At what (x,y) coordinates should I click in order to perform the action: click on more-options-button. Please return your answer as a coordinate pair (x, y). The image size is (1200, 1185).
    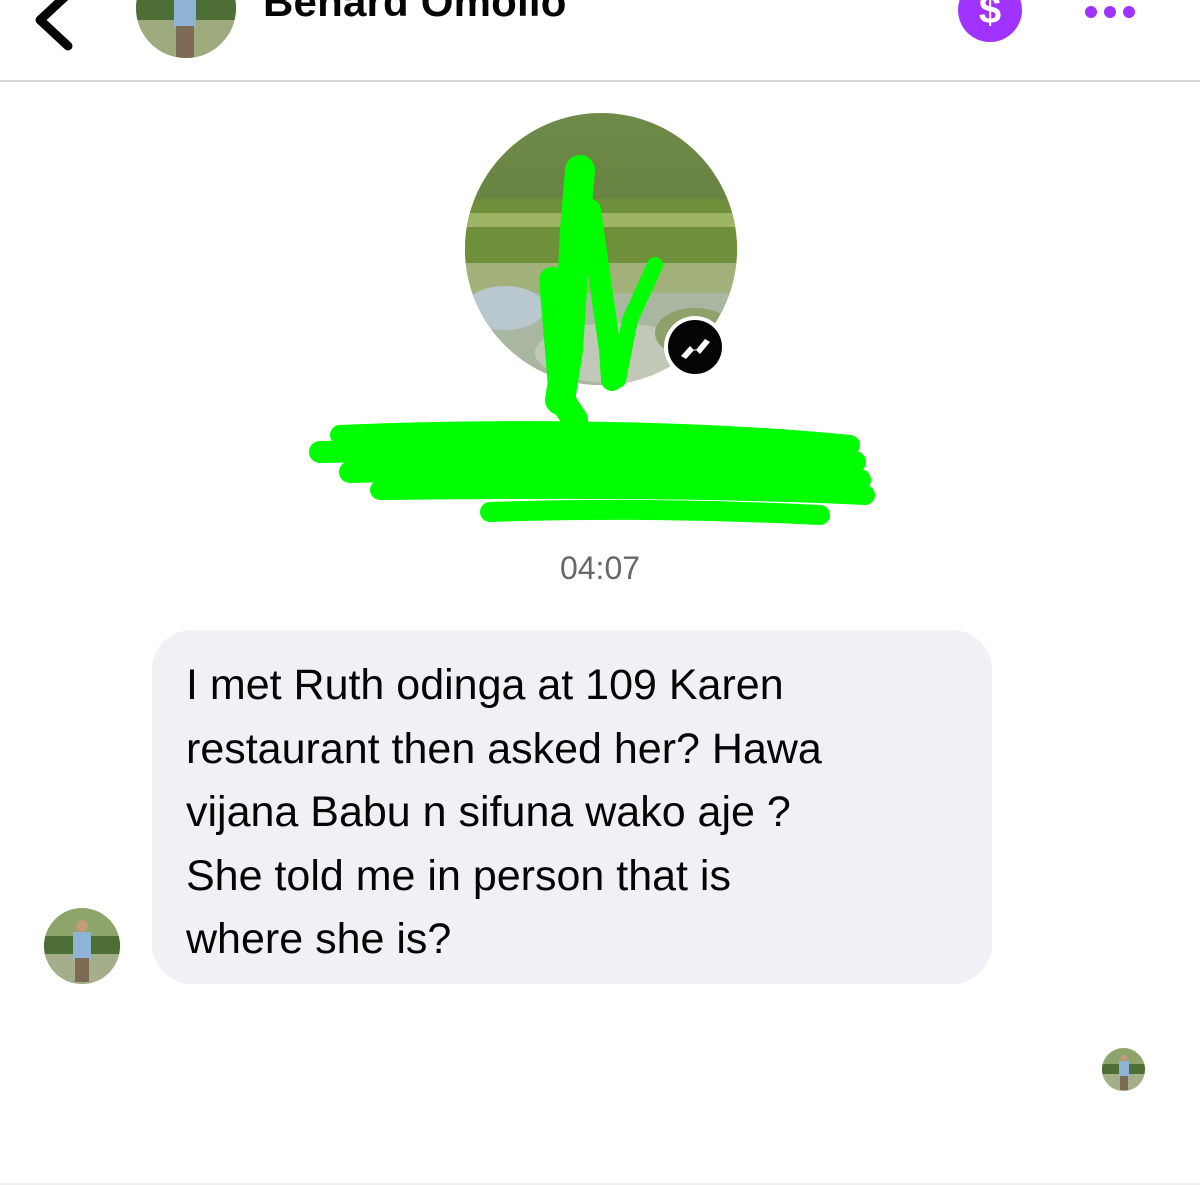
    Looking at the image, I should click on (1110, 12).